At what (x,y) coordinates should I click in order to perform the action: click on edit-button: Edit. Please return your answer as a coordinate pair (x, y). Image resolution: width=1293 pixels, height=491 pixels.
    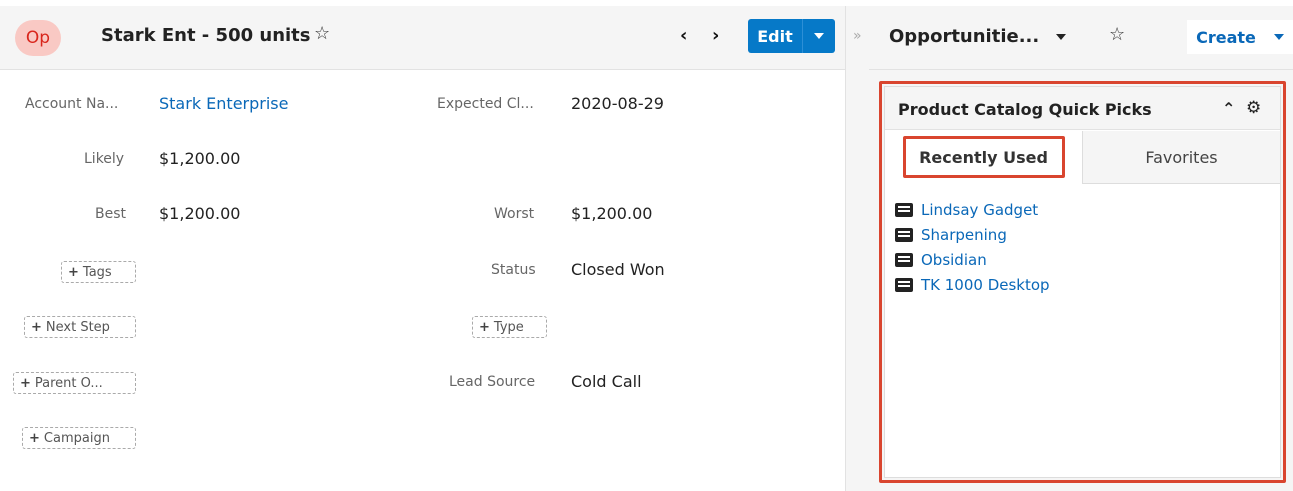
    Looking at the image, I should click on (775, 36).